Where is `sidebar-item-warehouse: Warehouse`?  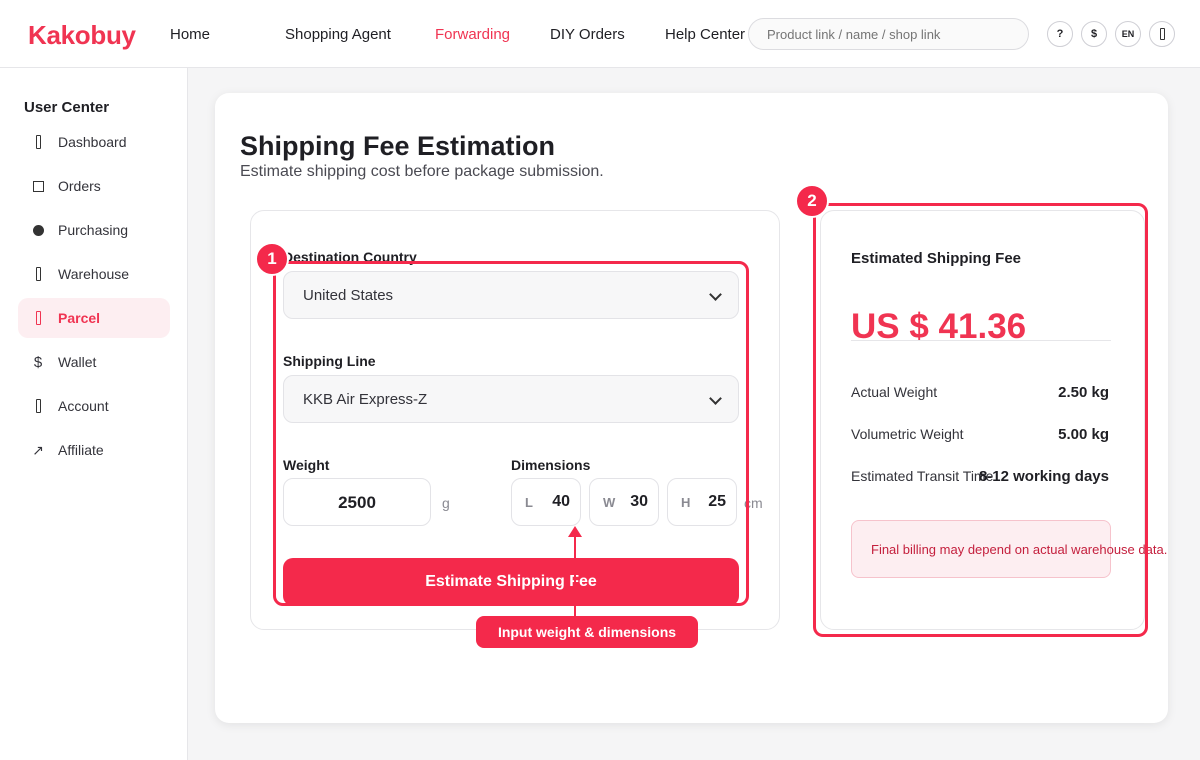
sidebar-item-warehouse: Warehouse is located at coordinates (94, 274).